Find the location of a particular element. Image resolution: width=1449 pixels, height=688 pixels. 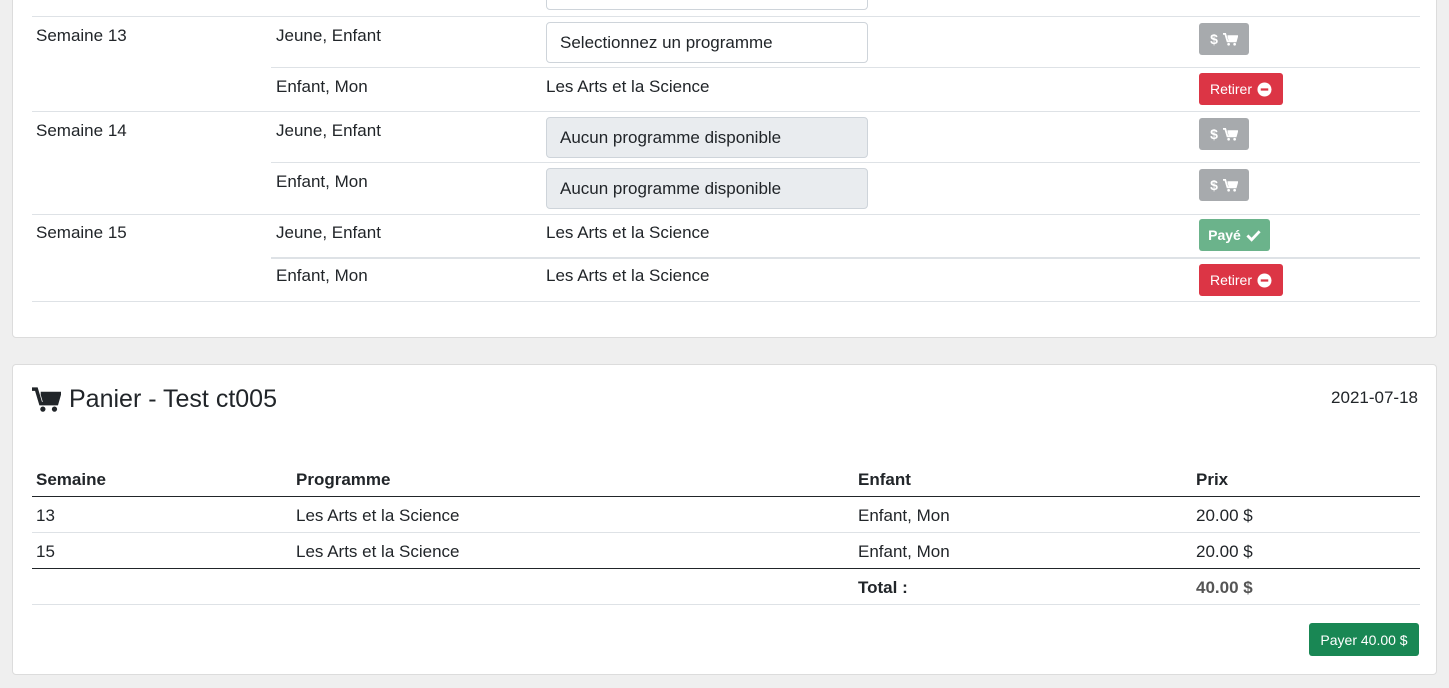

pay-button: Payer 40.00 $ is located at coordinates (1364, 639).